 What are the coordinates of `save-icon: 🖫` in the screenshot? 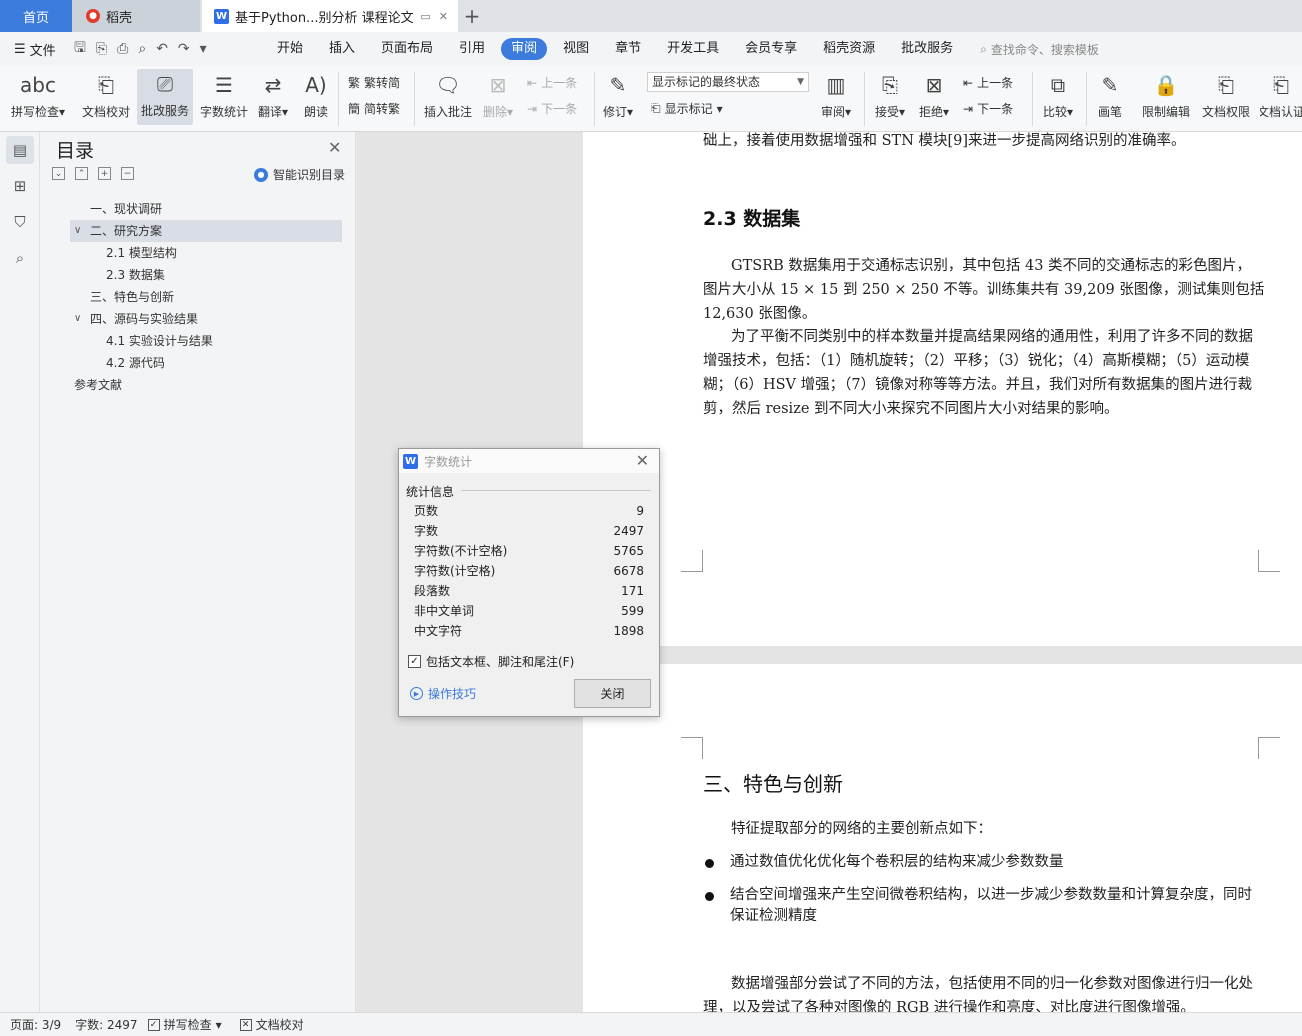 It's located at (80, 49).